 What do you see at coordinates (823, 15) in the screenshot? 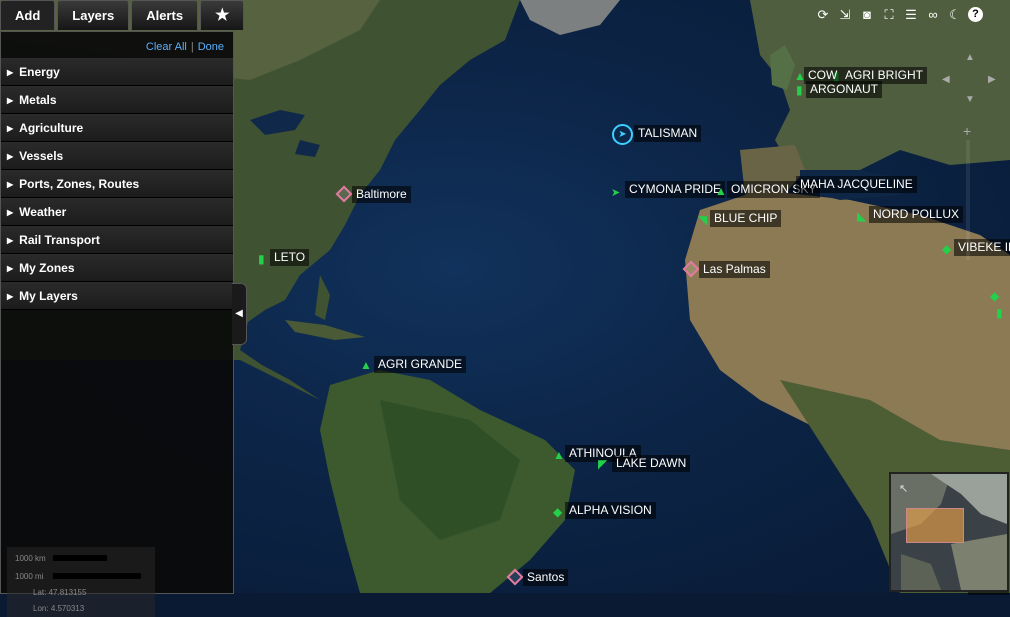
I see `refresh-icon: ⟳` at bounding box center [823, 15].